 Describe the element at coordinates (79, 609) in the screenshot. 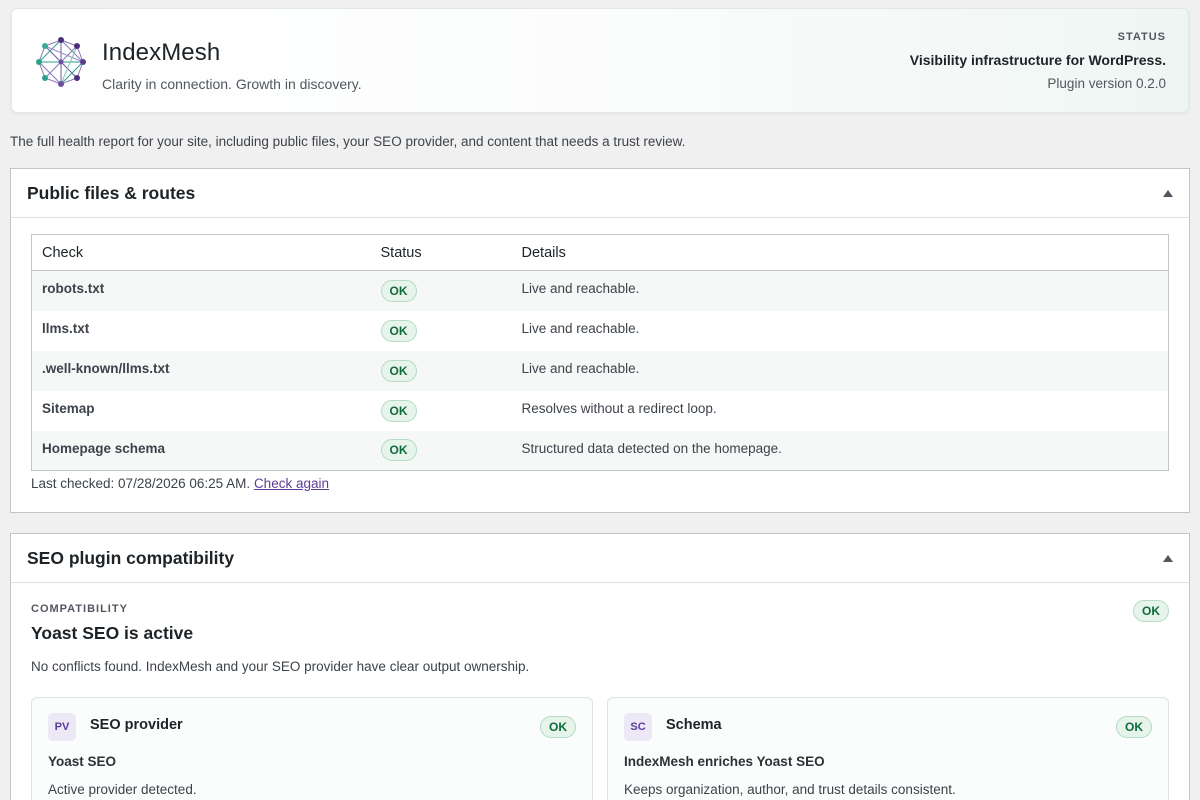

I see `compat-eyebrow: COMPATIBILITY` at that location.